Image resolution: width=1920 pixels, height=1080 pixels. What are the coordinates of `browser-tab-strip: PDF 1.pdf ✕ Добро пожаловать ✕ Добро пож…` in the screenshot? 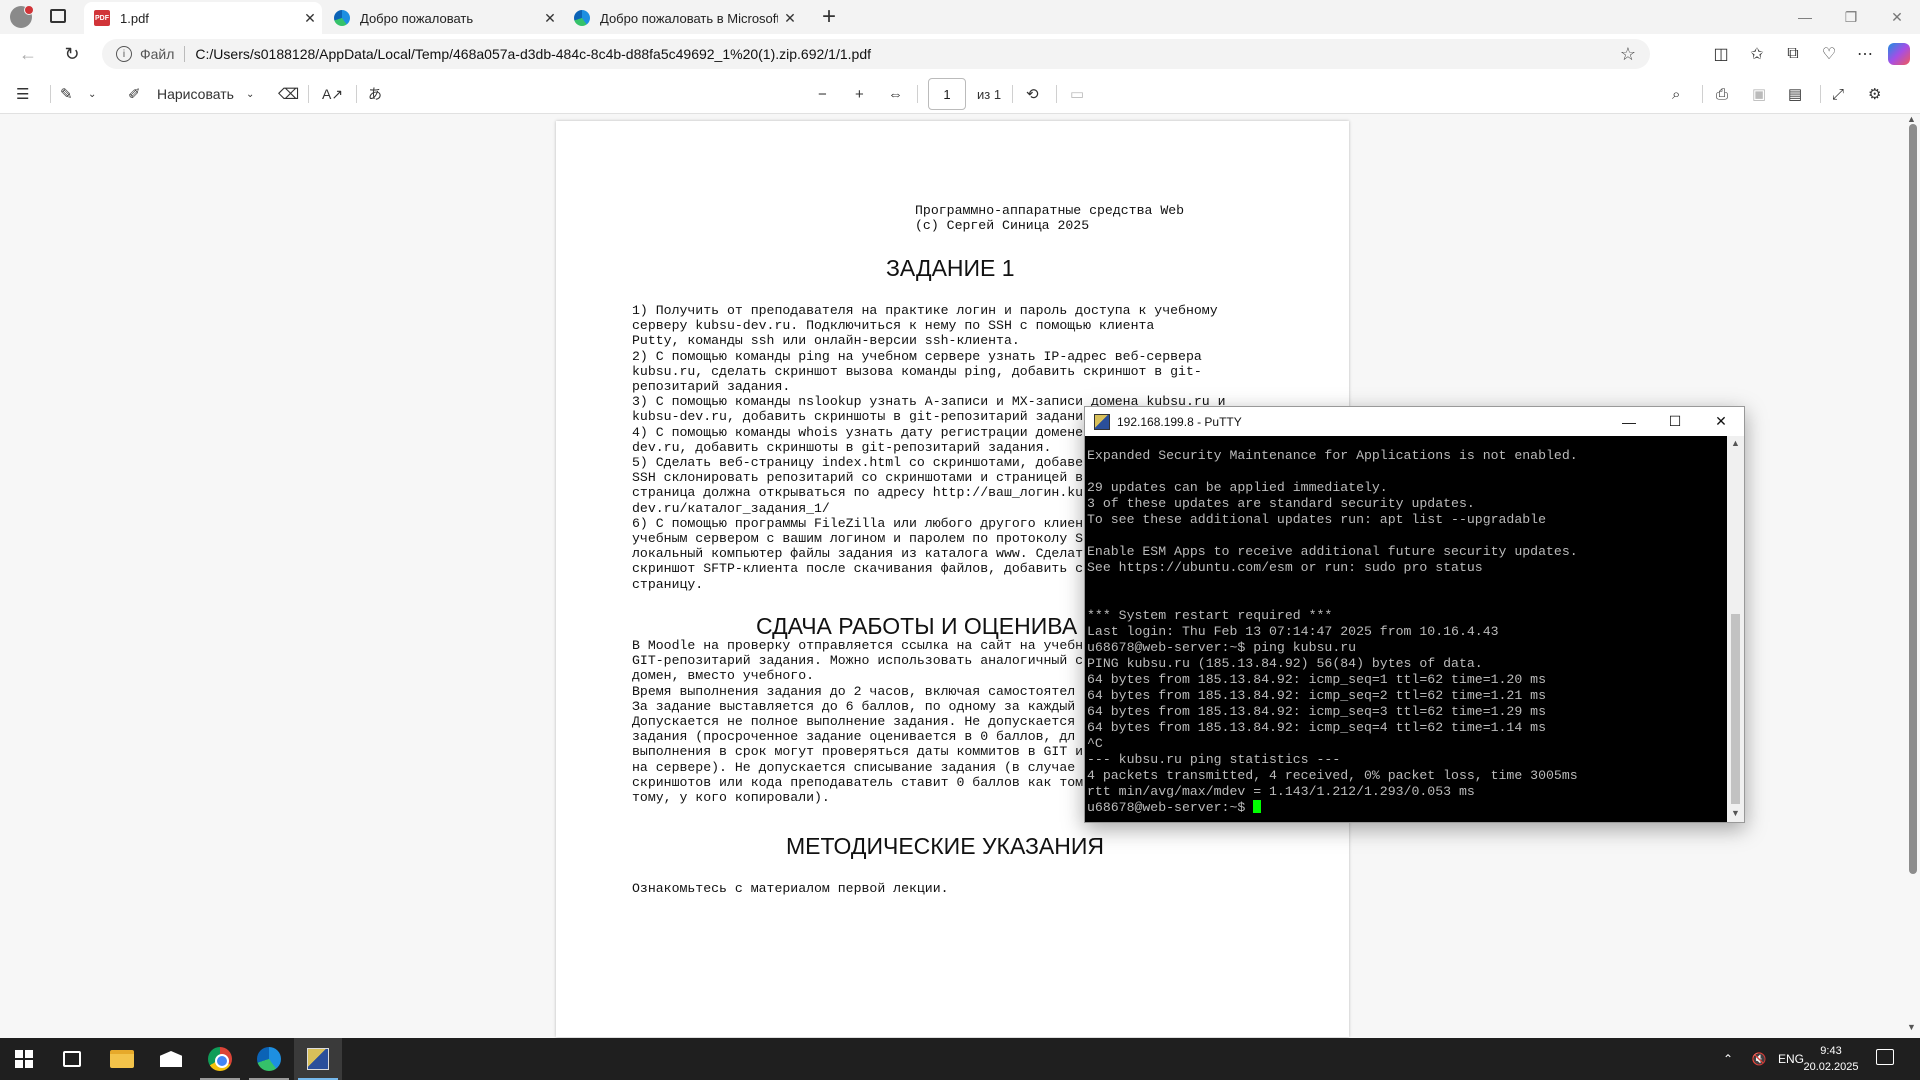 It's located at (960, 17).